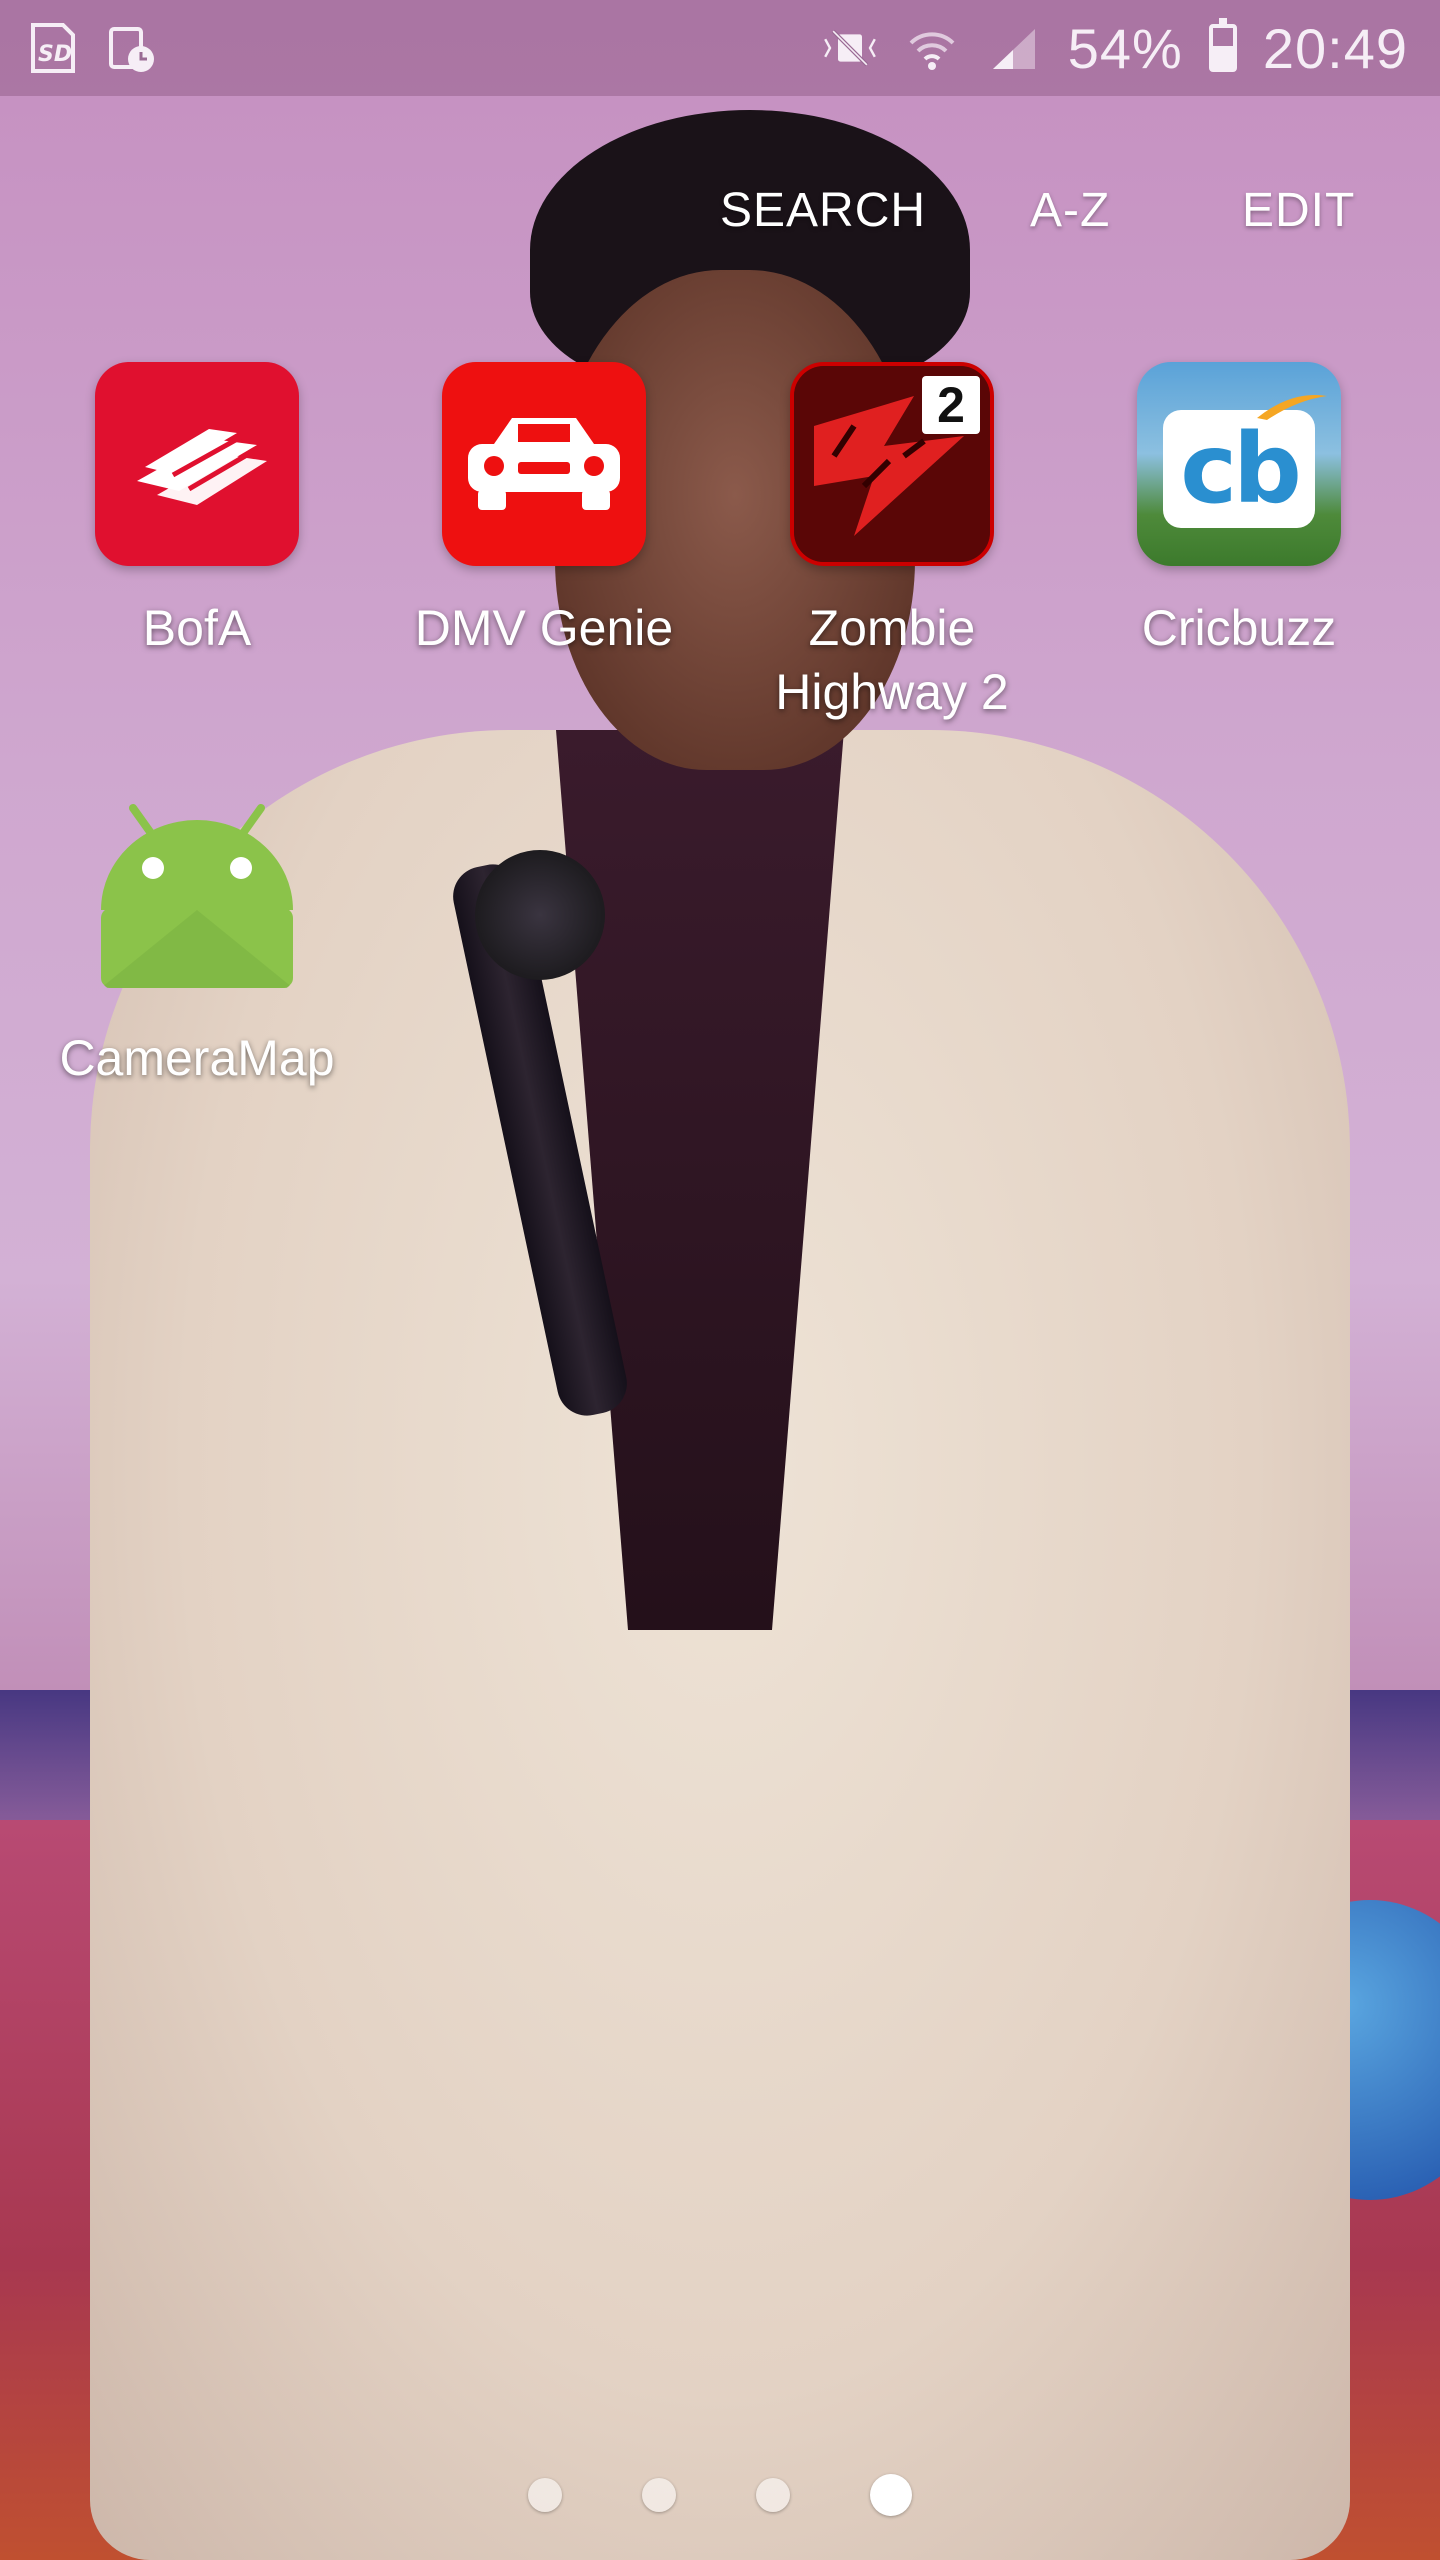 The image size is (1440, 2560). I want to click on status-time: 20:49, so click(1335, 48).